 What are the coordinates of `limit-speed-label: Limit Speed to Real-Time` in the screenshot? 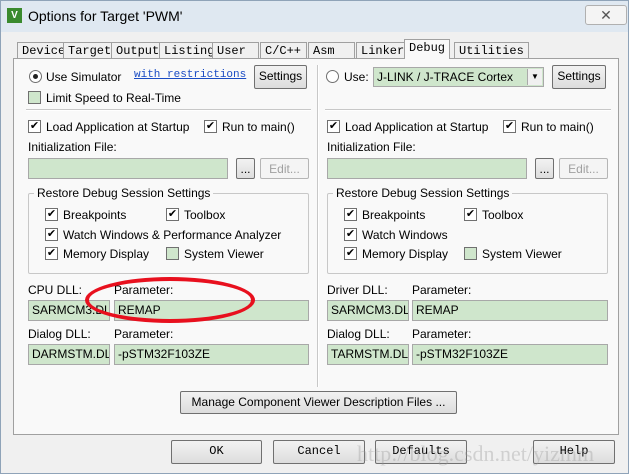 It's located at (113, 98).